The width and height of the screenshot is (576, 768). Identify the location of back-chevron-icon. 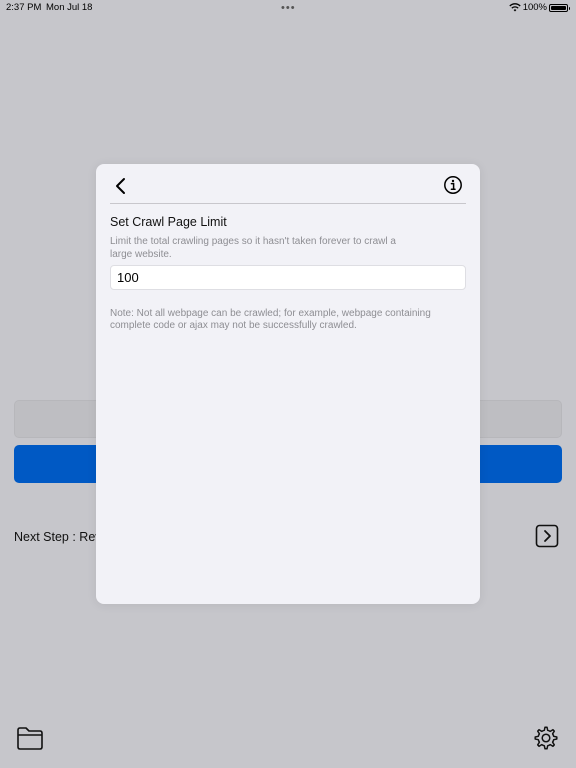
(121, 186).